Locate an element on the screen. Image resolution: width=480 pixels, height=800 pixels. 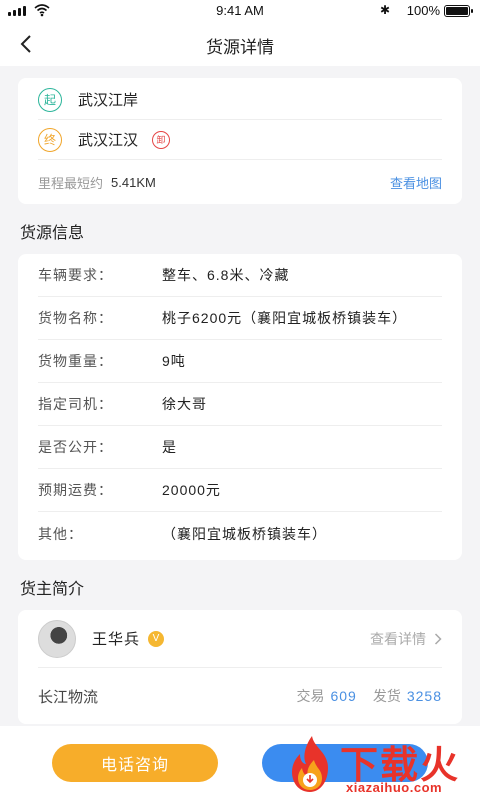
nav-bar: 货源详情 is located at coordinates (240, 44).